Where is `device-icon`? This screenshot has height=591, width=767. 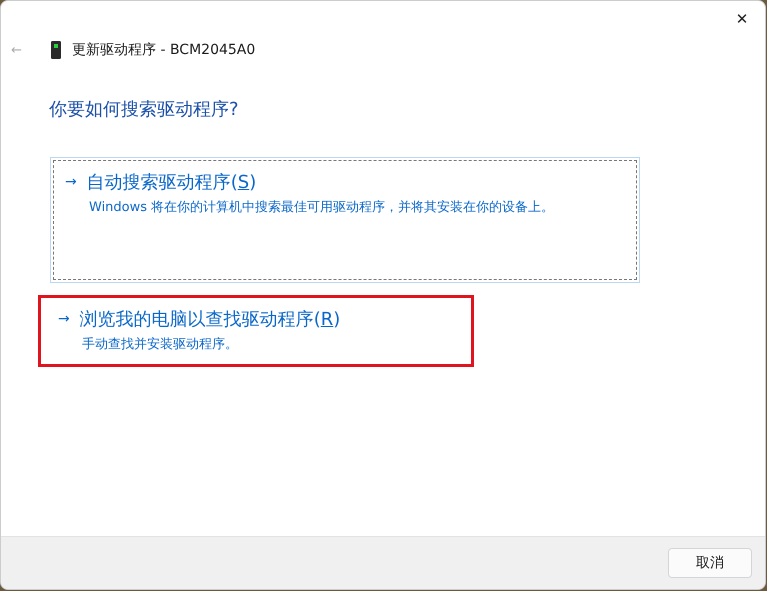 device-icon is located at coordinates (56, 50).